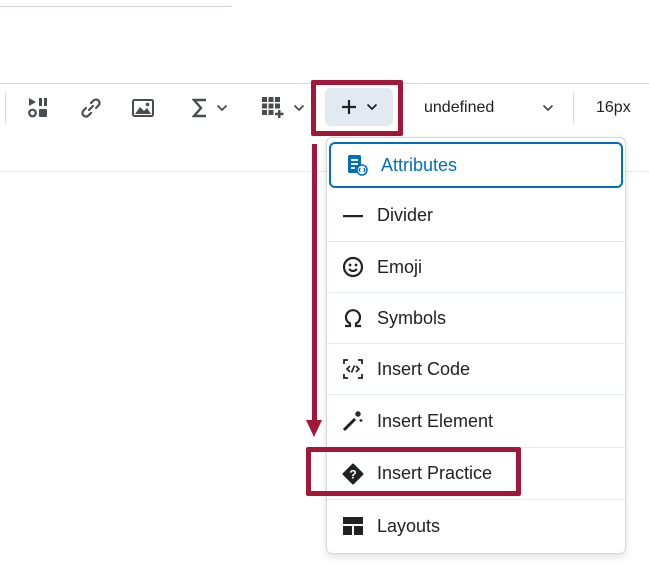 The image size is (649, 580). Describe the element at coordinates (353, 369) in the screenshot. I see `code-icon` at that location.